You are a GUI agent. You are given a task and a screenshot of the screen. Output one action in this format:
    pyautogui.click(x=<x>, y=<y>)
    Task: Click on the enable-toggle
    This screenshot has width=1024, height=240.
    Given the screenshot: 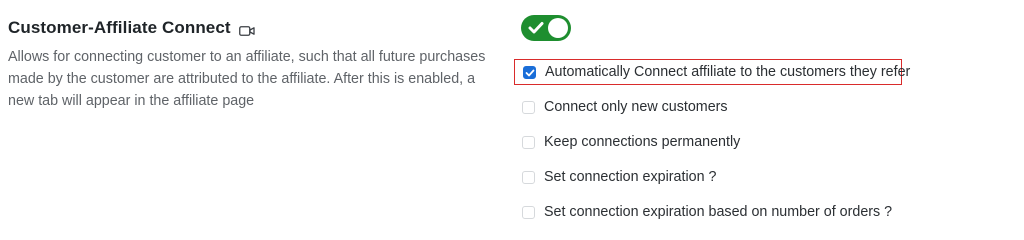 What is the action you would take?
    pyautogui.click(x=546, y=28)
    